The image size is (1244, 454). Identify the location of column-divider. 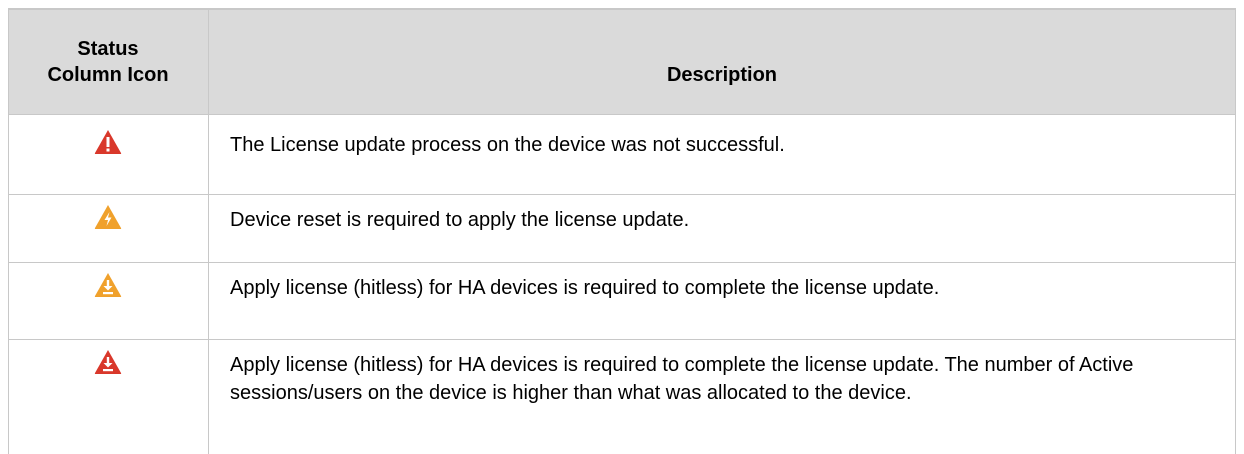
(208, 231).